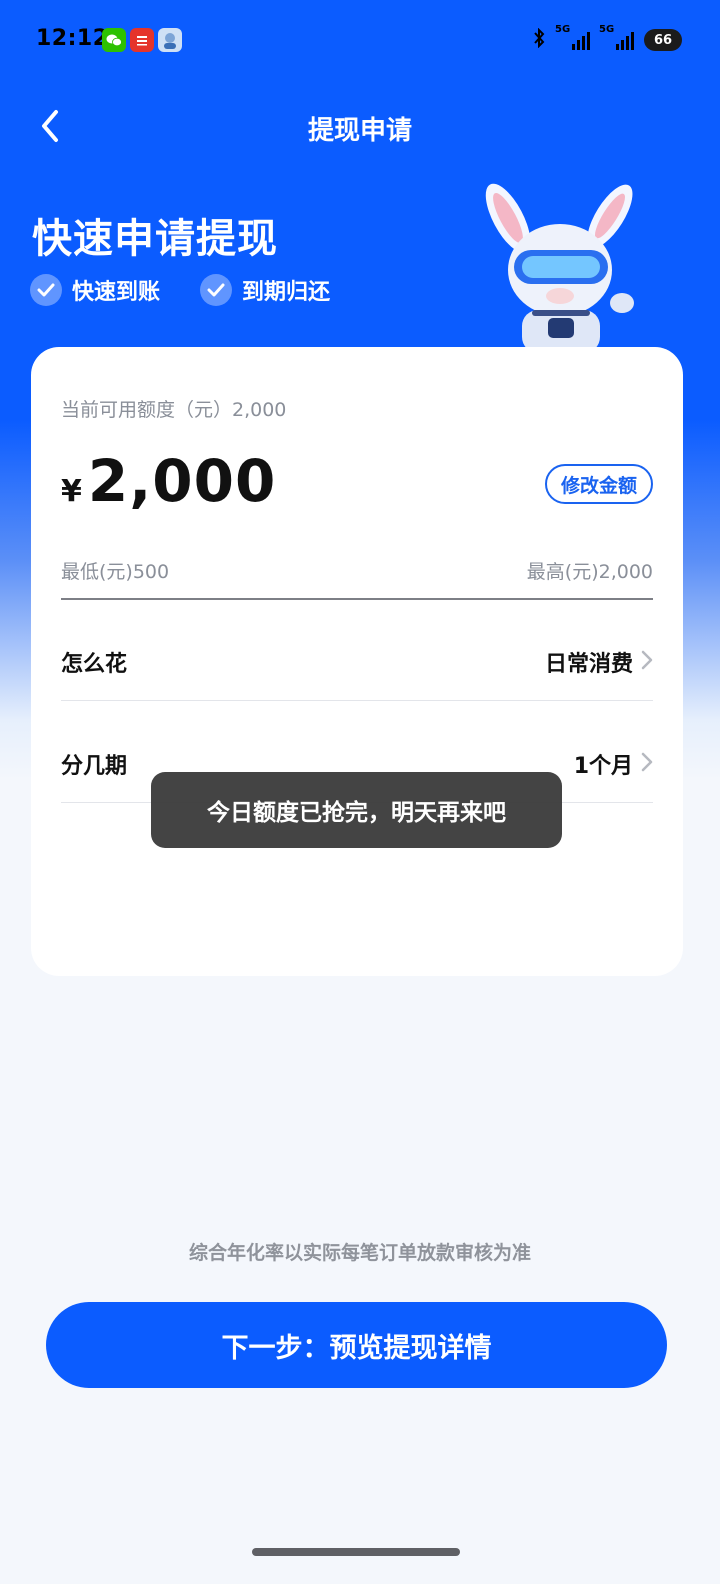 This screenshot has height=1584, width=720. I want to click on signal-1-icon: 5G, so click(572, 37).